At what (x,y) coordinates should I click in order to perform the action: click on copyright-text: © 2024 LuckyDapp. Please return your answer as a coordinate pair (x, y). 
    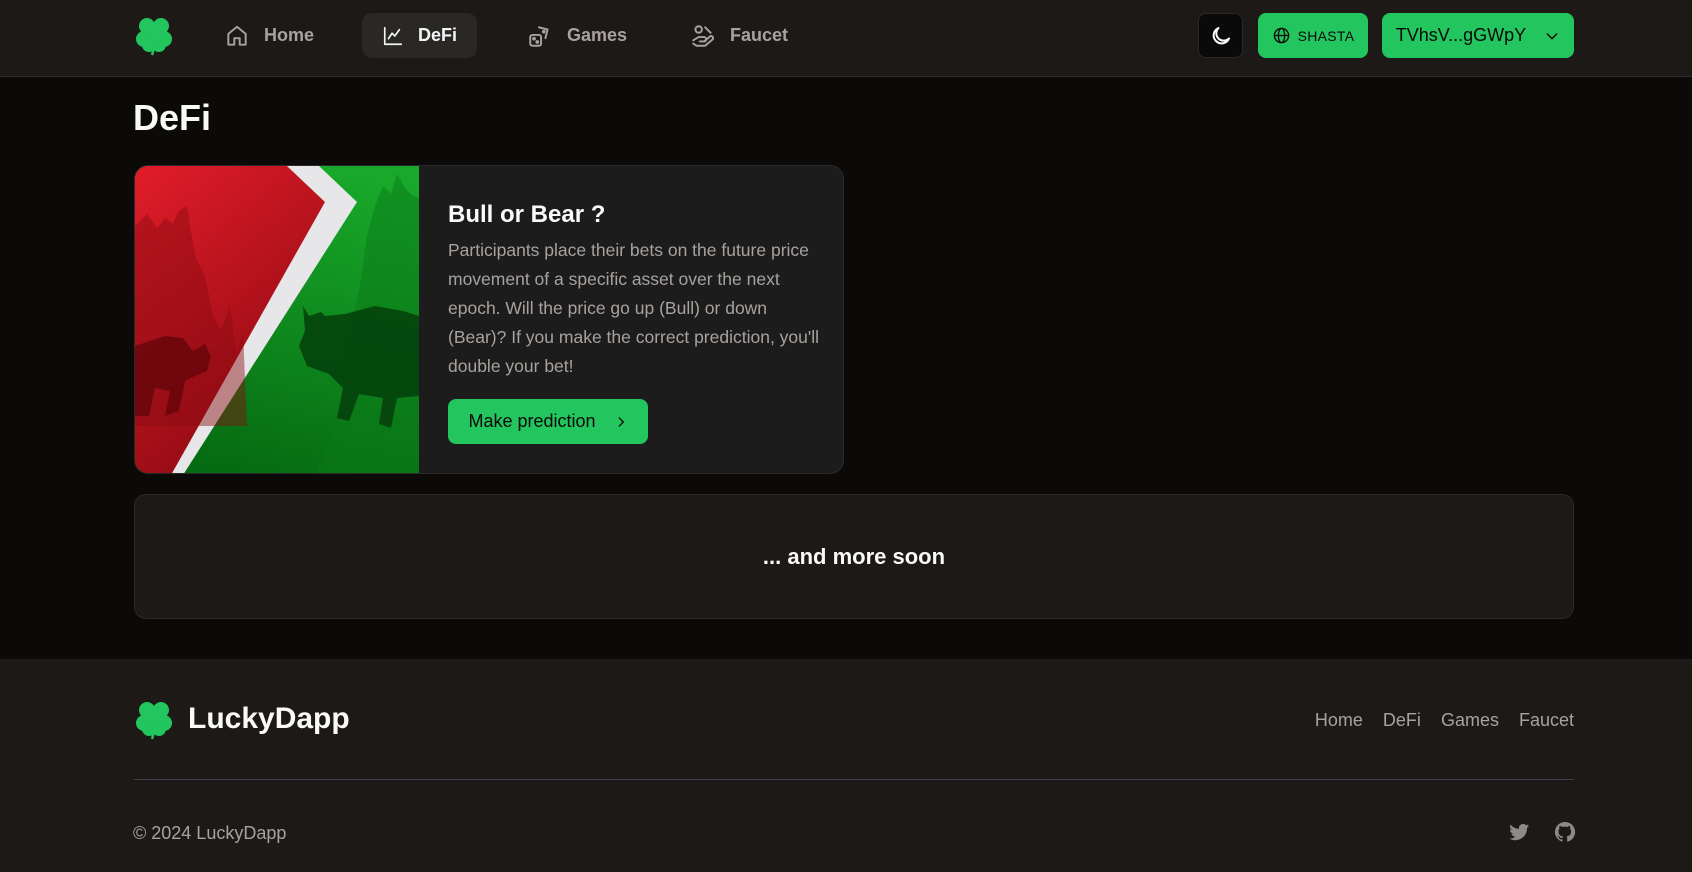
    Looking at the image, I should click on (210, 833).